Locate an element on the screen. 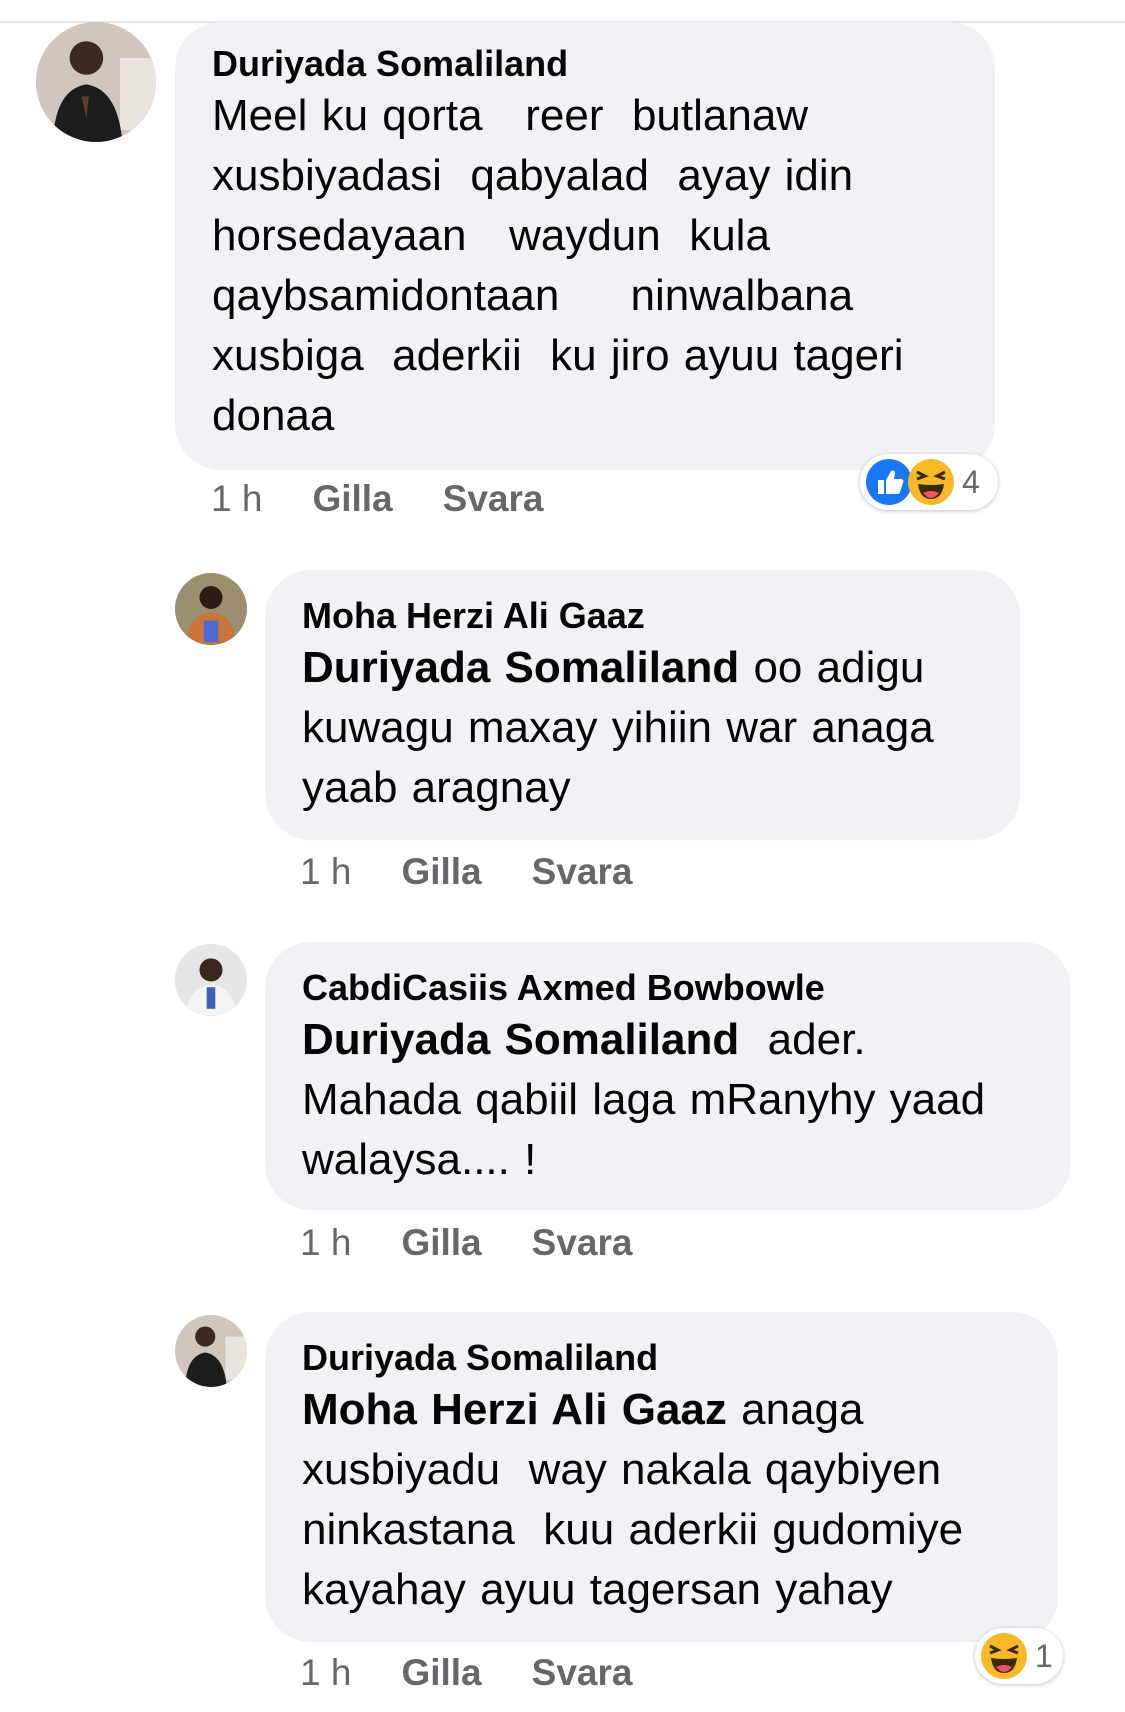 This screenshot has width=1125, height=1712. like-icon is located at coordinates (889, 482).